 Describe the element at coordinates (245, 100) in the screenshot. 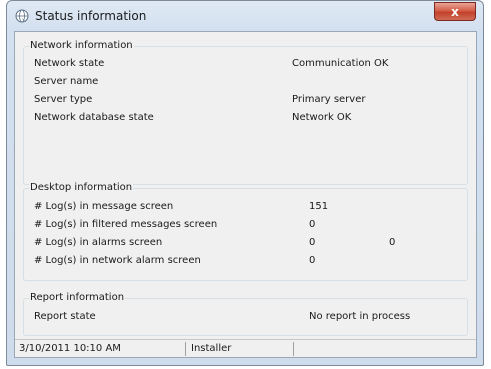

I see `server-type-row: Server type Primary server` at that location.